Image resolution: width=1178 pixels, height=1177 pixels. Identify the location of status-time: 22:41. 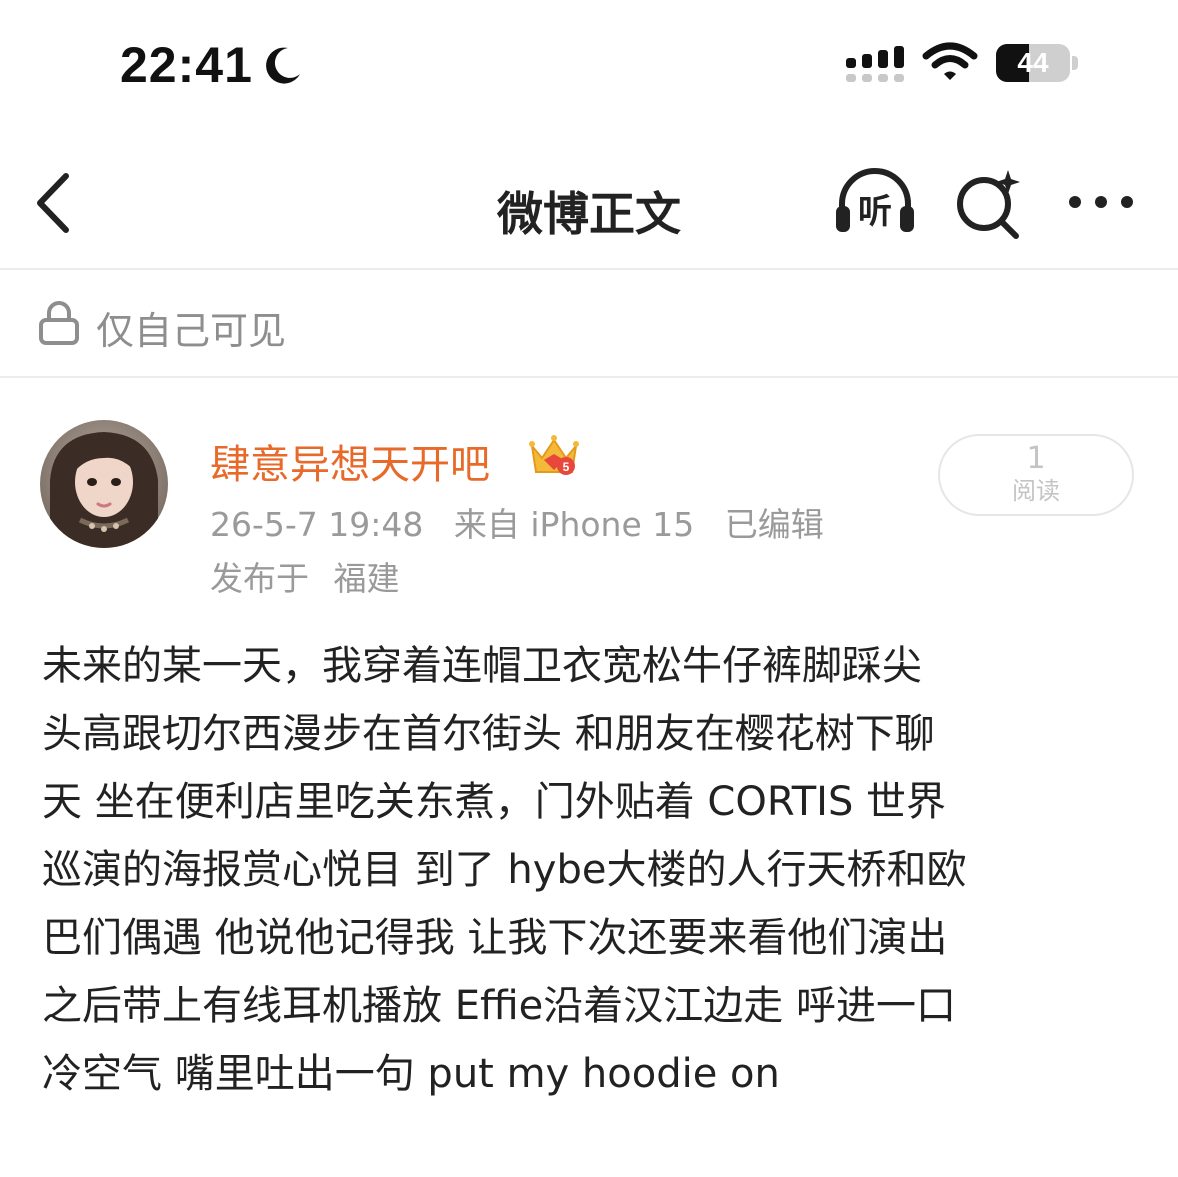
(186, 65).